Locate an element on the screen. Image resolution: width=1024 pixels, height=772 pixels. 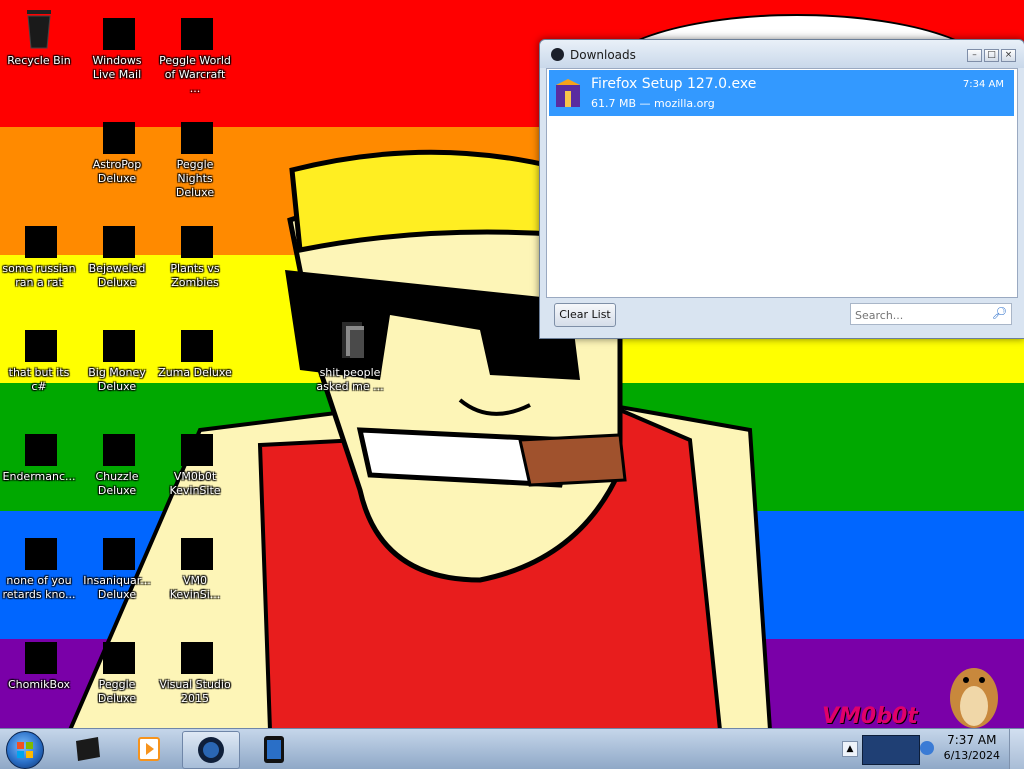
desktop-icon-vm0b0t-kevinsite: VM0b0t KevinSite is located at coordinates (195, 459).